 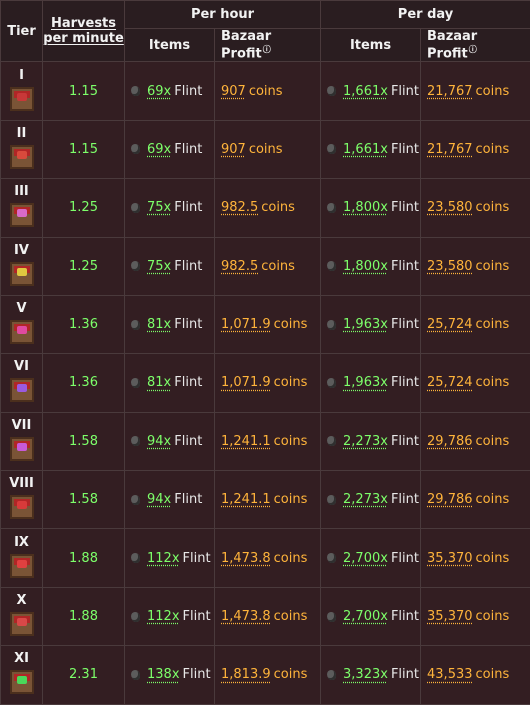 I want to click on hour-coins: 1,813.9, so click(x=246, y=674).